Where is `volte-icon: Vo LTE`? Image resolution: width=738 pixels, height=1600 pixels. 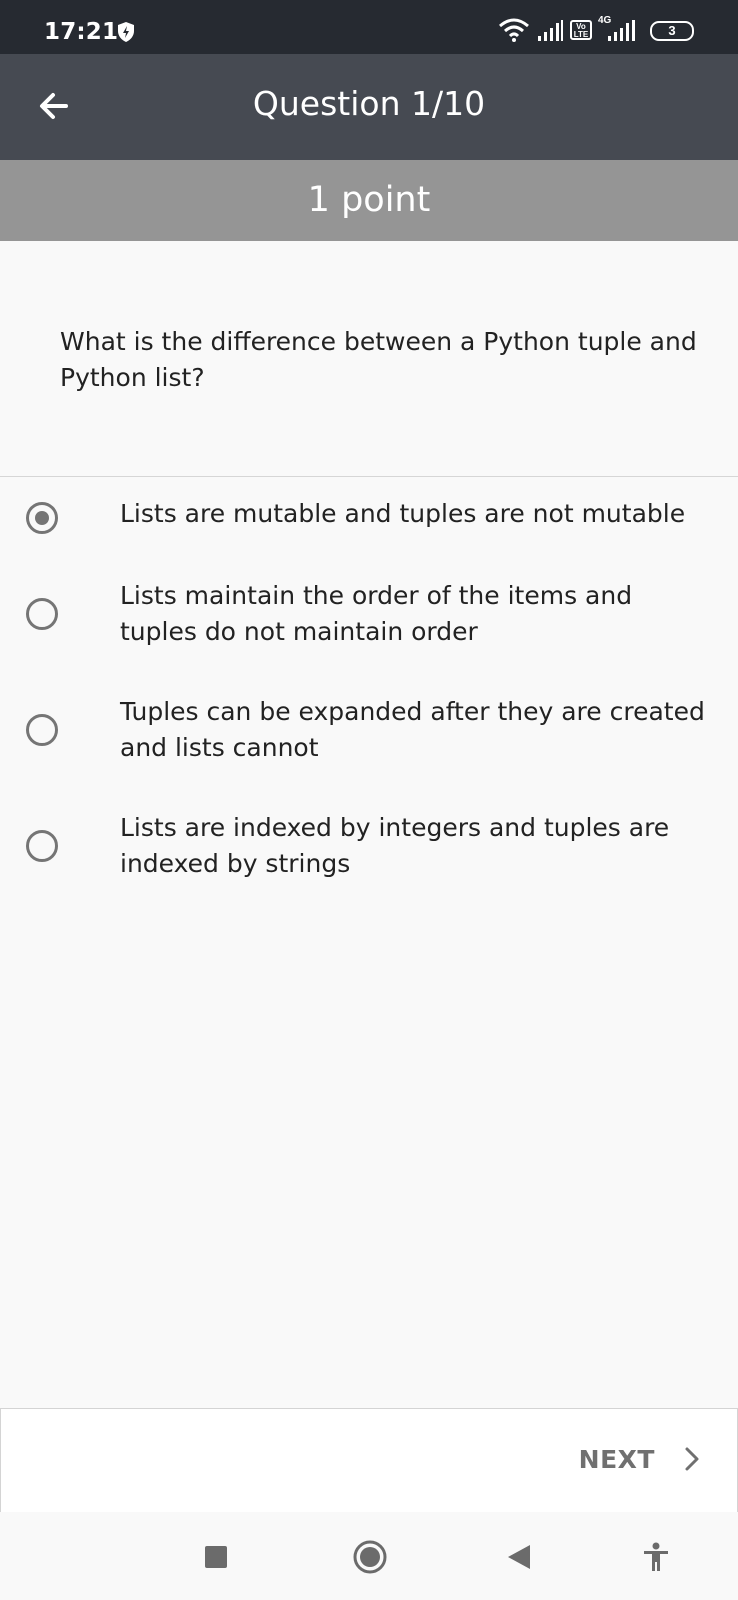 volte-icon: Vo LTE is located at coordinates (581, 30).